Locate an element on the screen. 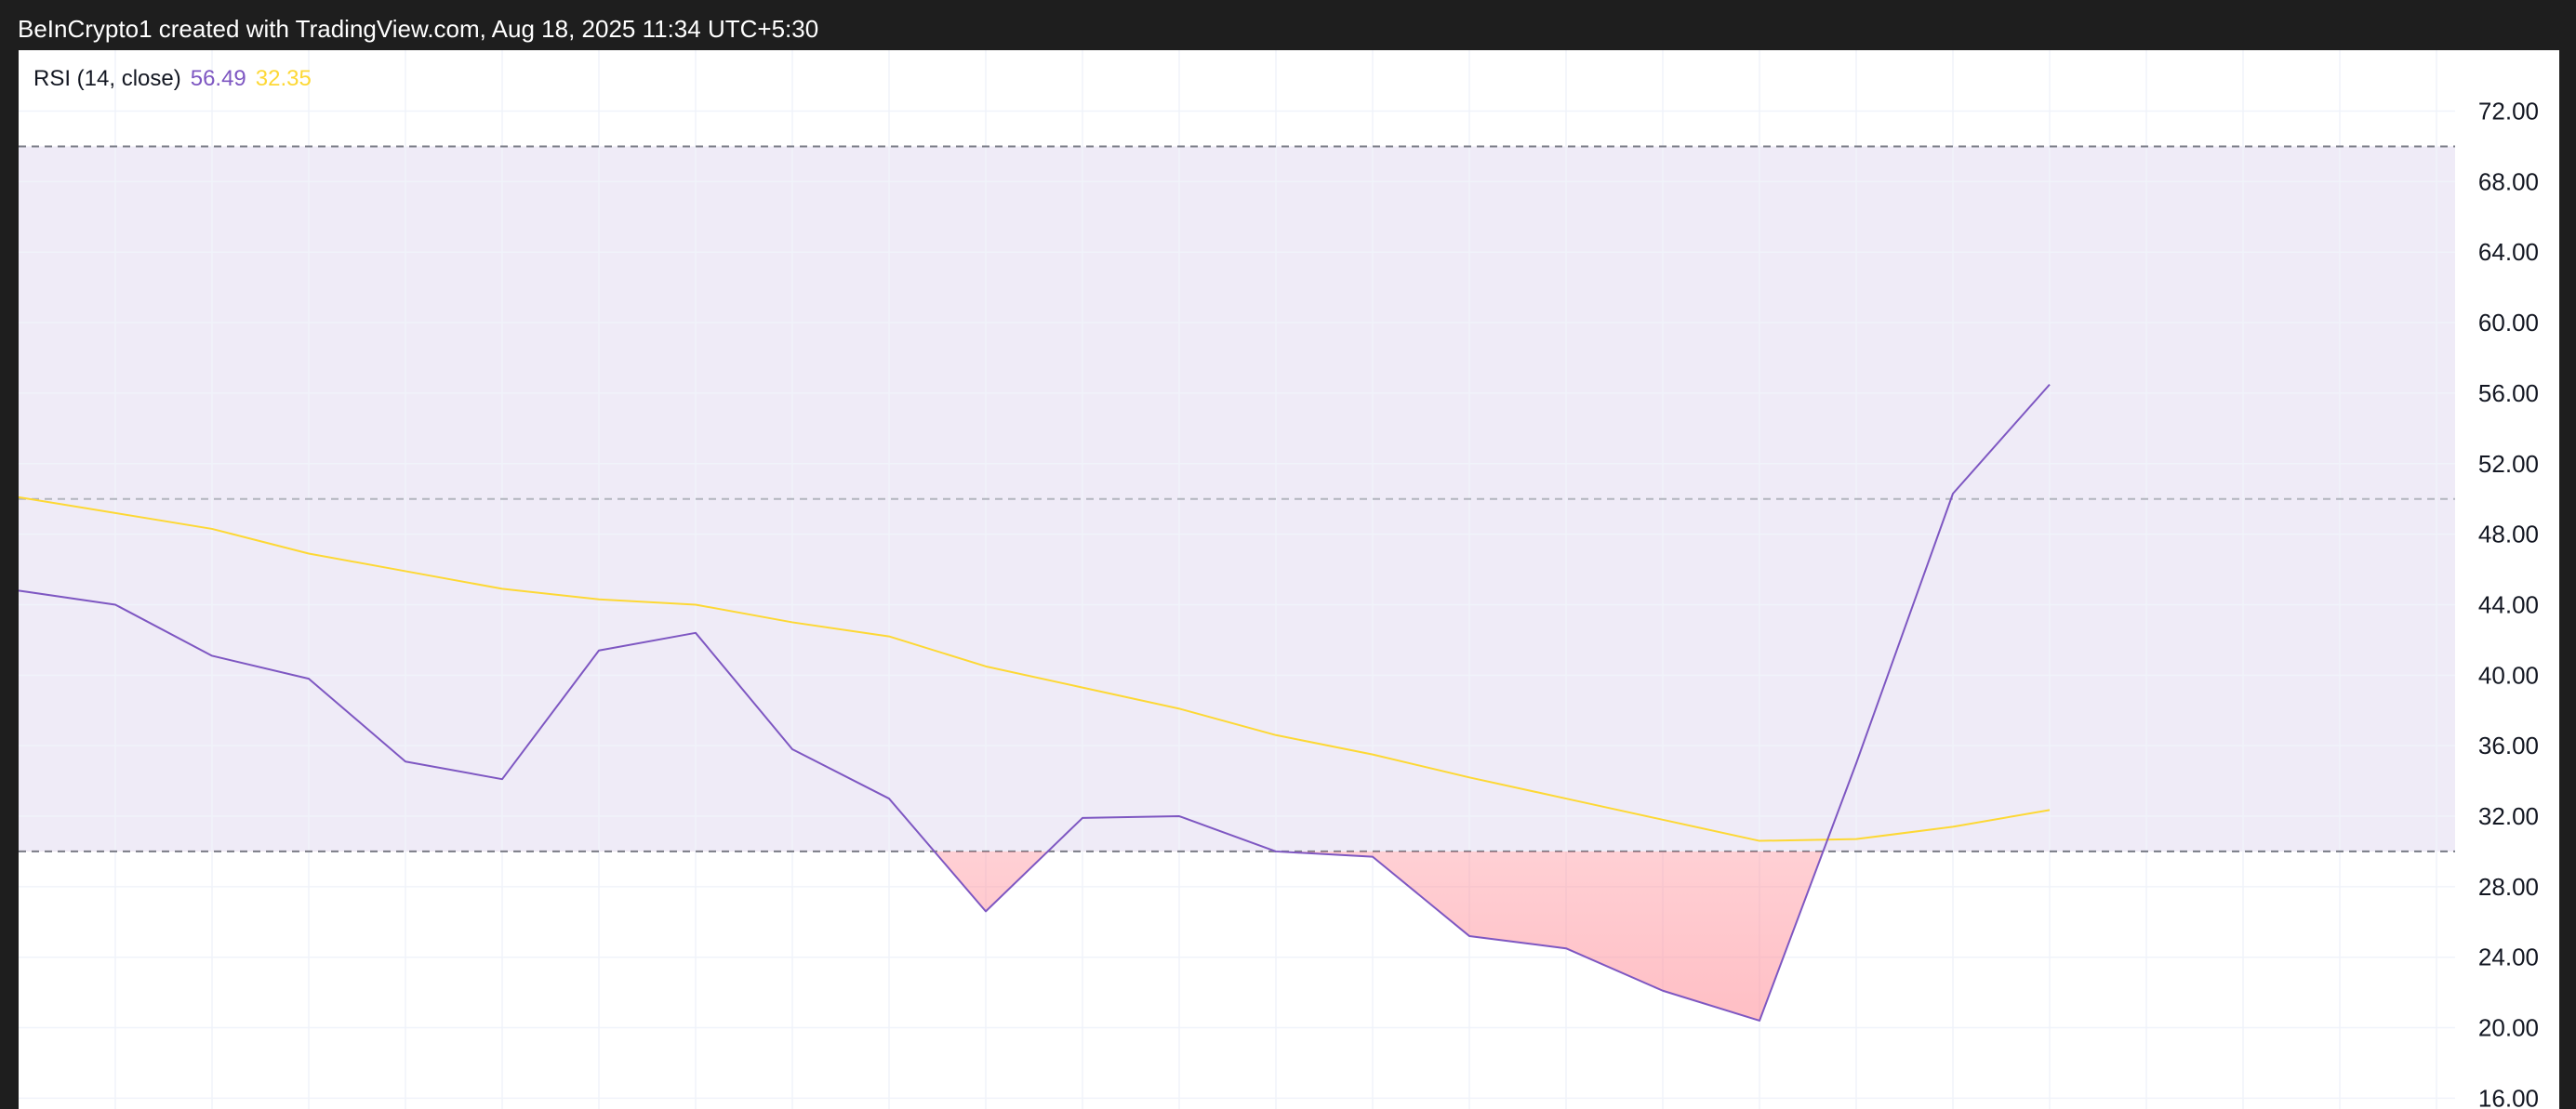  y-tick-label: 44.00 is located at coordinates (2508, 604).